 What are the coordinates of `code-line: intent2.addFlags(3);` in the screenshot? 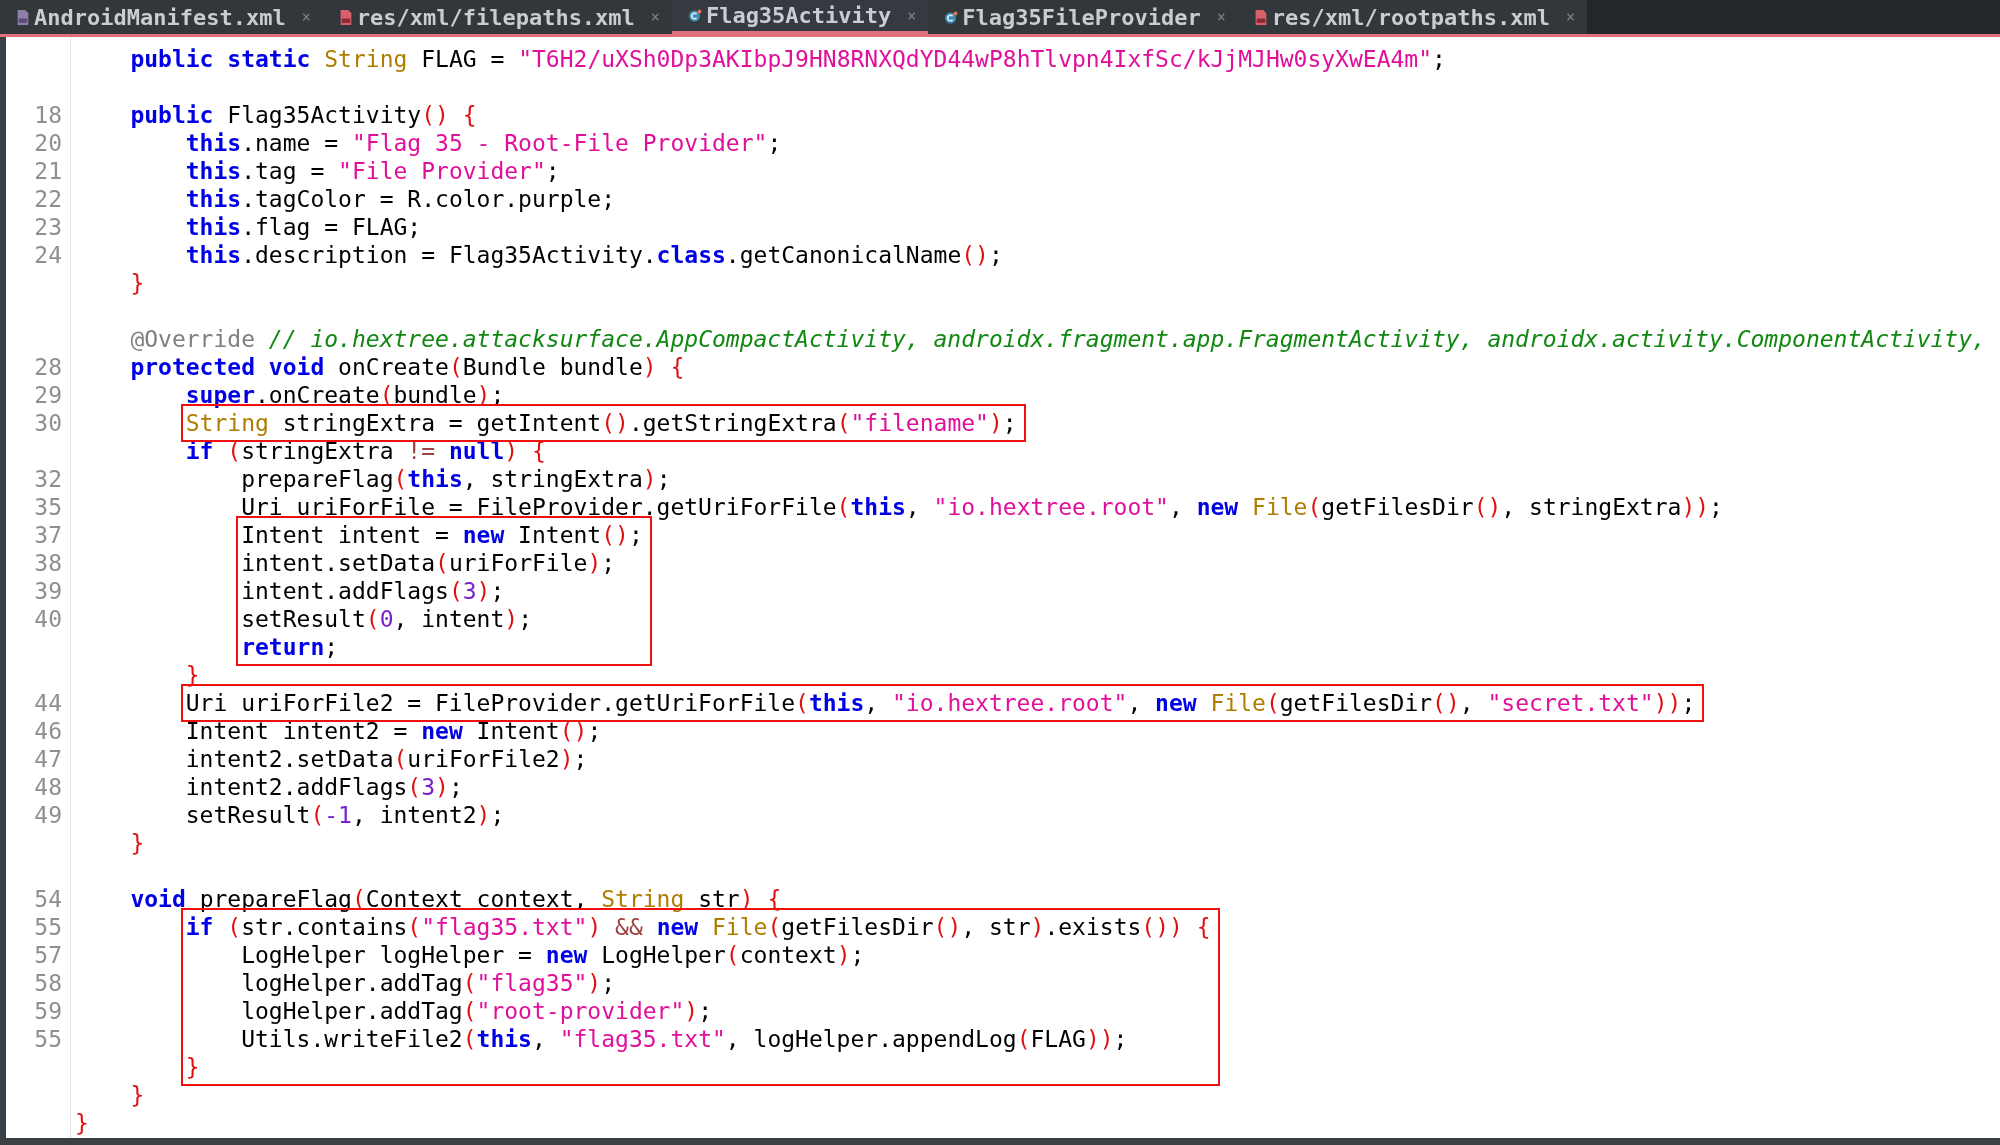 It's located at (323, 787).